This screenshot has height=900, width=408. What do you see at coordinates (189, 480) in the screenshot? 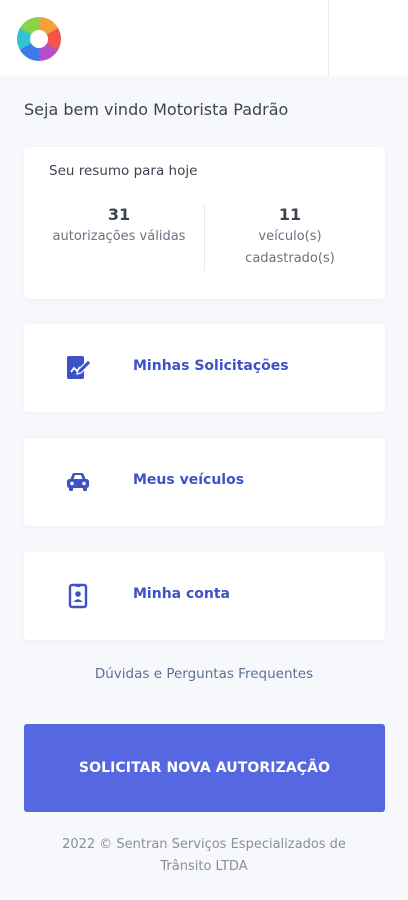
I see `menu-label-my-vehicles: Meus veículos` at bounding box center [189, 480].